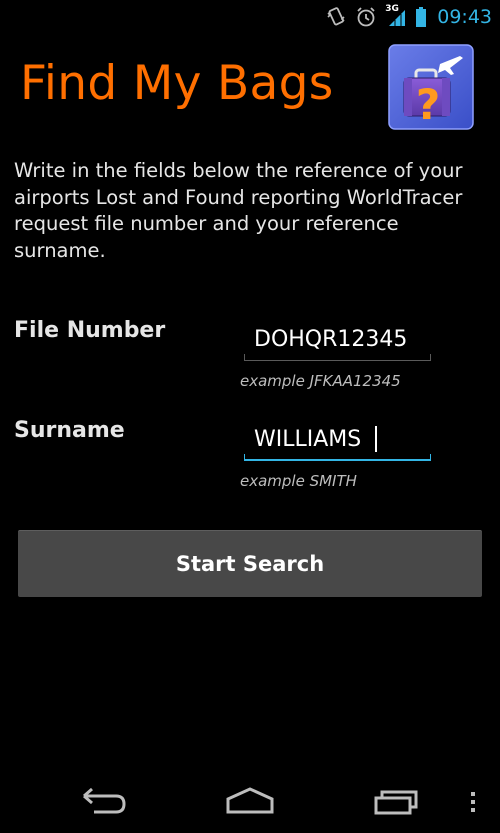 The height and width of the screenshot is (833, 500). Describe the element at coordinates (90, 330) in the screenshot. I see `file-number-label: File Number` at that location.